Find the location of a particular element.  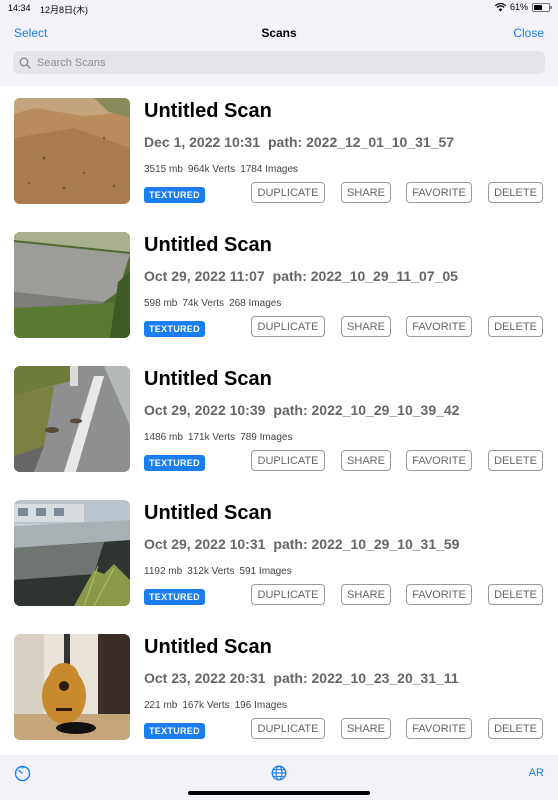

page-title: Scans is located at coordinates (279, 33).